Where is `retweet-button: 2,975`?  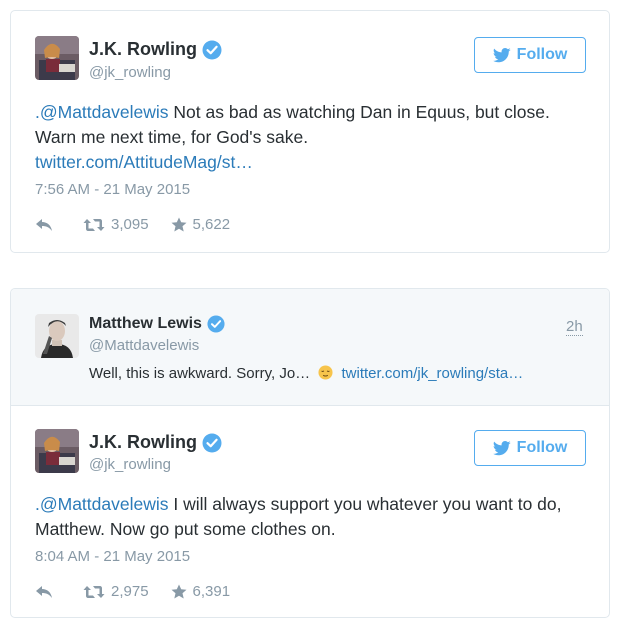
retweet-button: 2,975 is located at coordinates (116, 591).